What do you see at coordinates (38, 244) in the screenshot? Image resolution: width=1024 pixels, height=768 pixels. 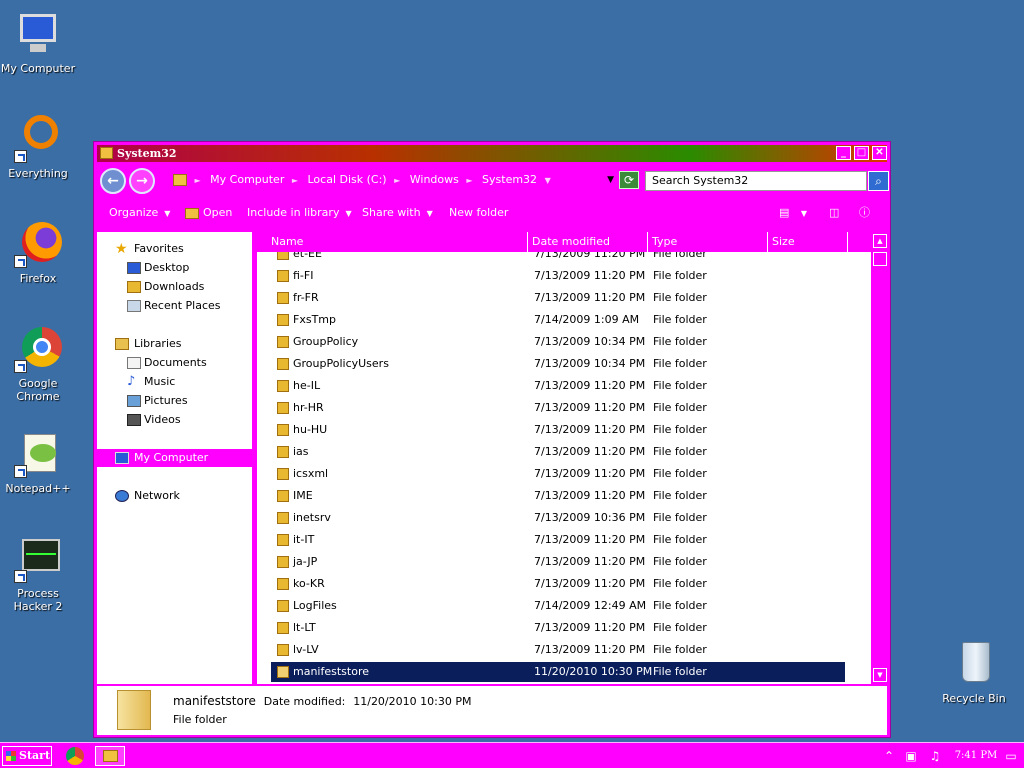 I see `firefox-icon` at bounding box center [38, 244].